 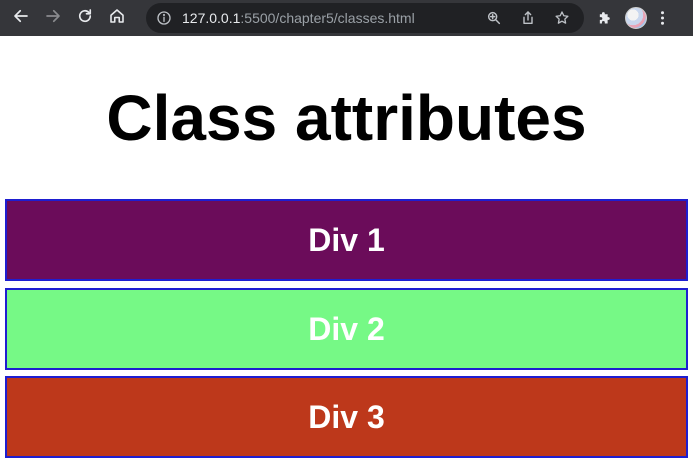 I want to click on home-icon, so click(x=117, y=18).